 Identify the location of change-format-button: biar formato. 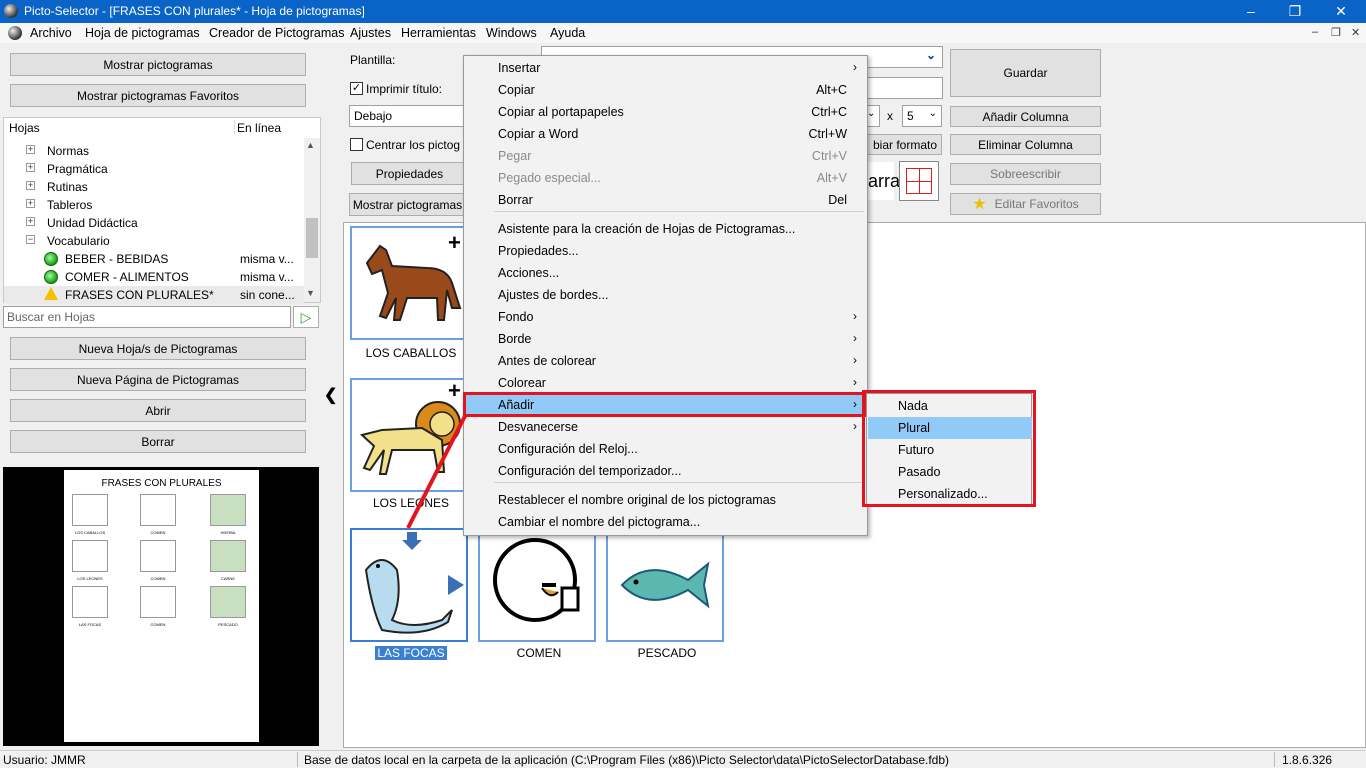
(904, 144).